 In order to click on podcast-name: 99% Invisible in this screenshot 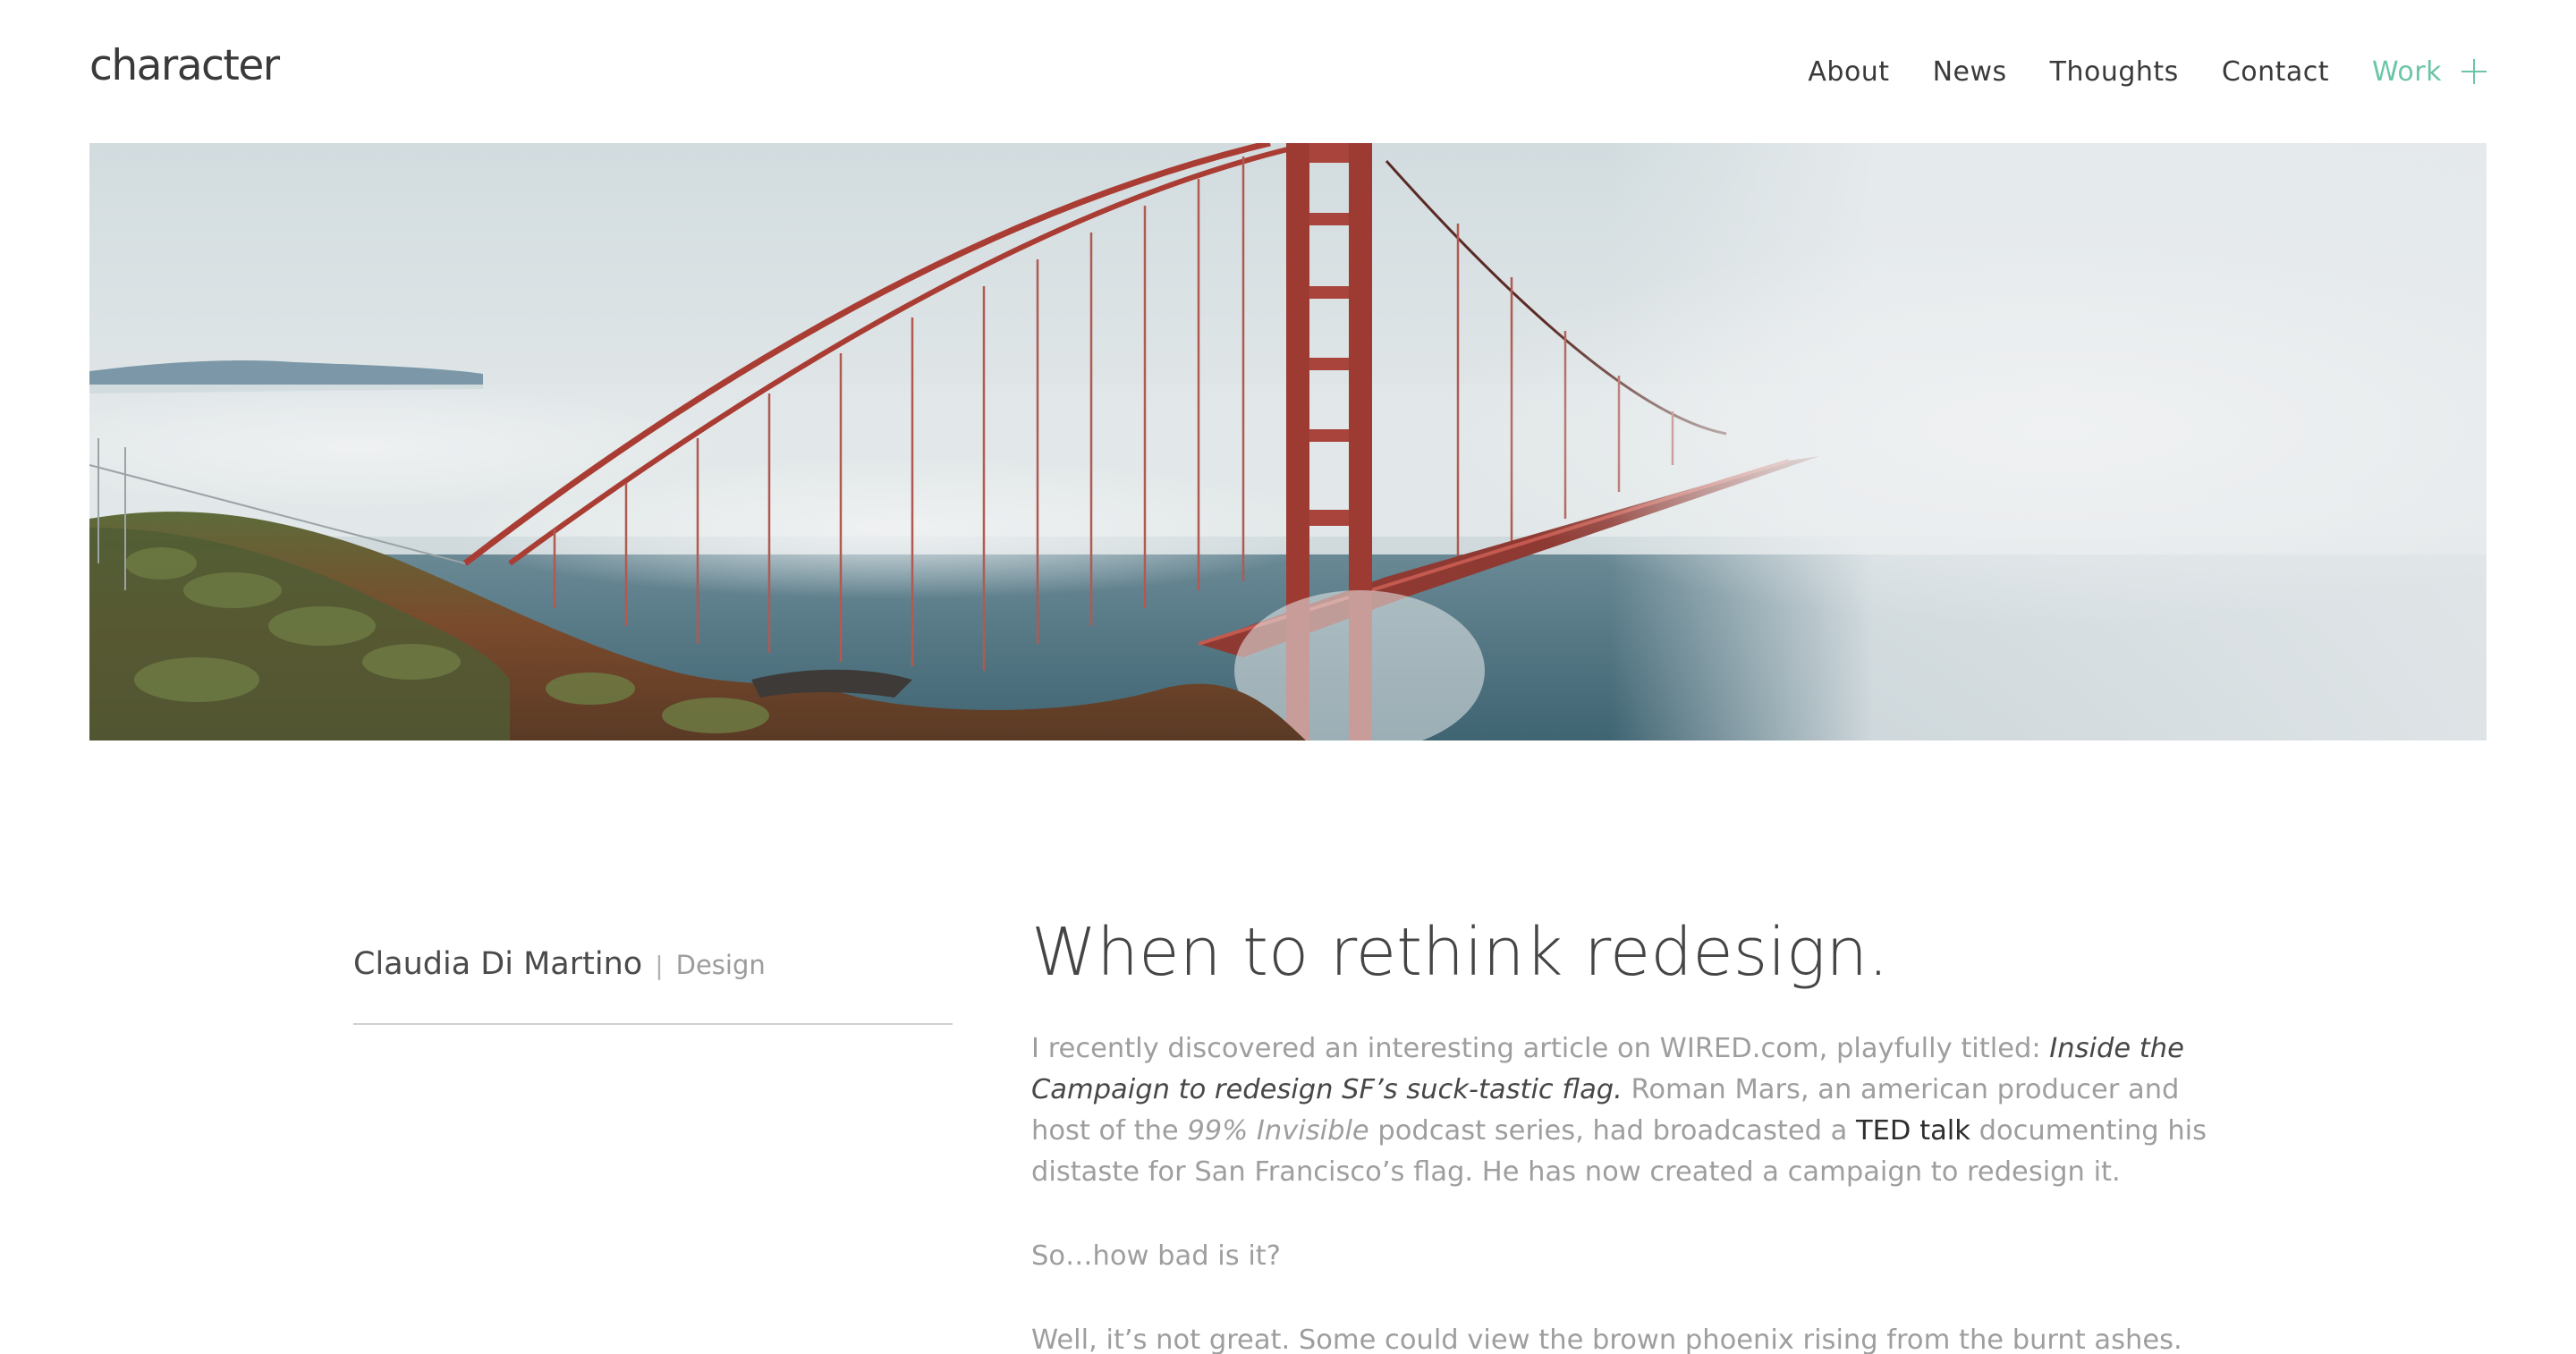, I will do `click(1278, 1131)`.